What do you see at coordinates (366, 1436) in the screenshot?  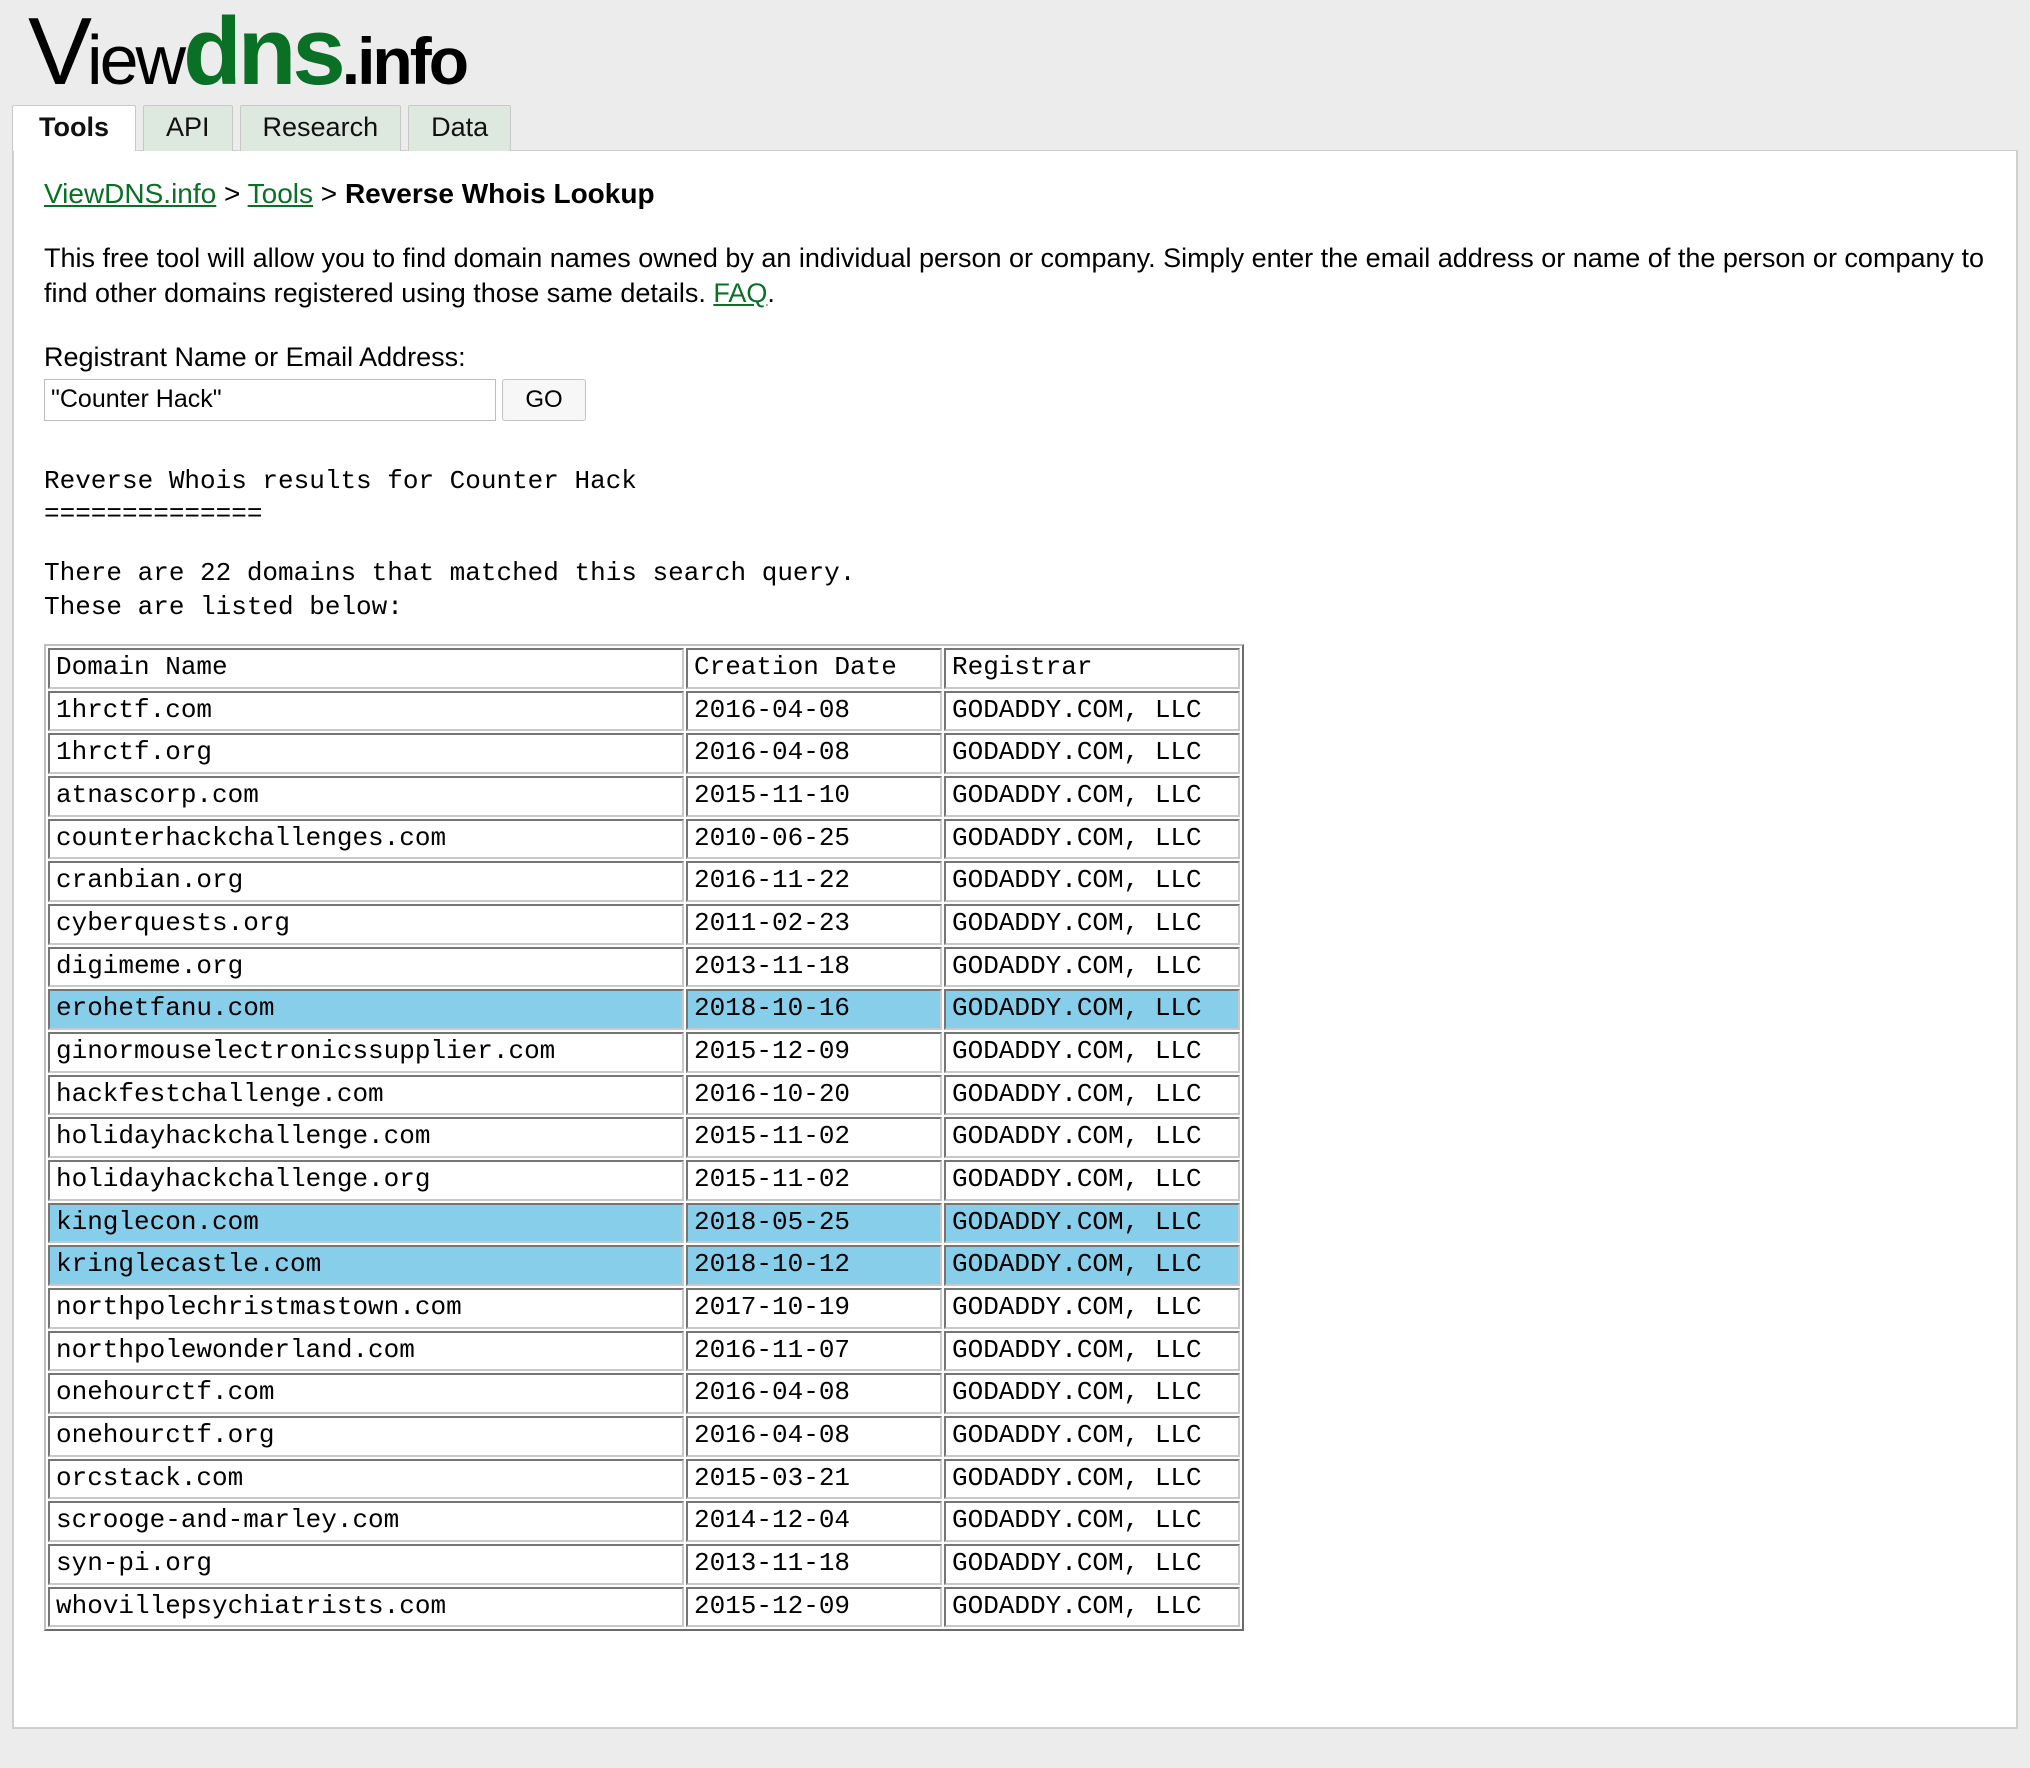 I see `cell-domain: onehourctf.org` at bounding box center [366, 1436].